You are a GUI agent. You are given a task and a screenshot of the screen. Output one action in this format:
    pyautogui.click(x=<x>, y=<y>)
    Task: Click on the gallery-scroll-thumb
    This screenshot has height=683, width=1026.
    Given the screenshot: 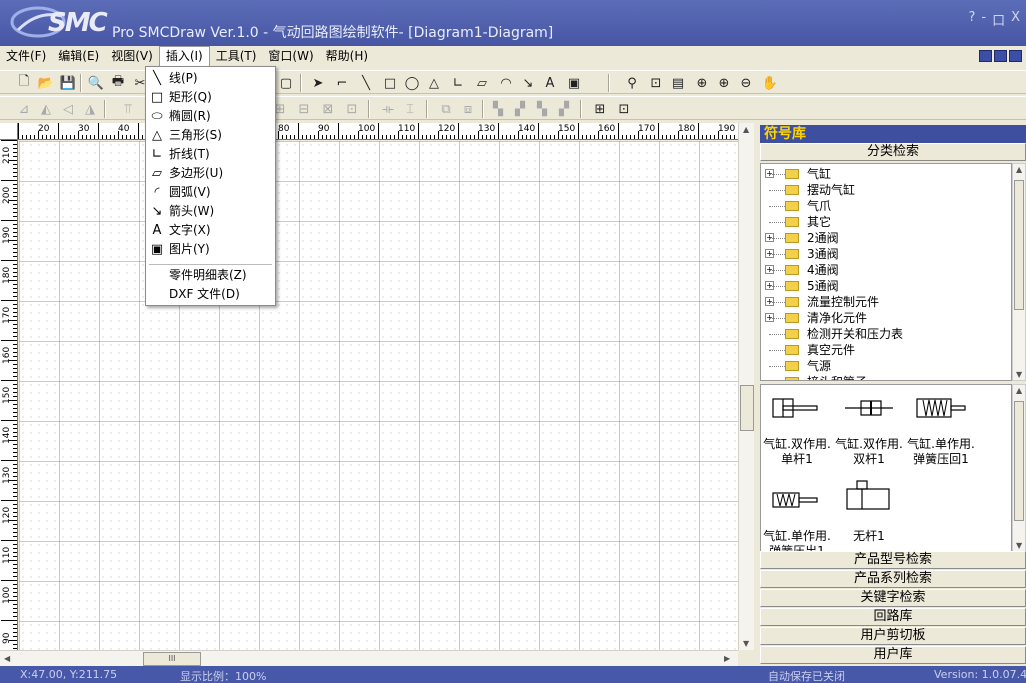 What is the action you would take?
    pyautogui.click(x=1019, y=461)
    